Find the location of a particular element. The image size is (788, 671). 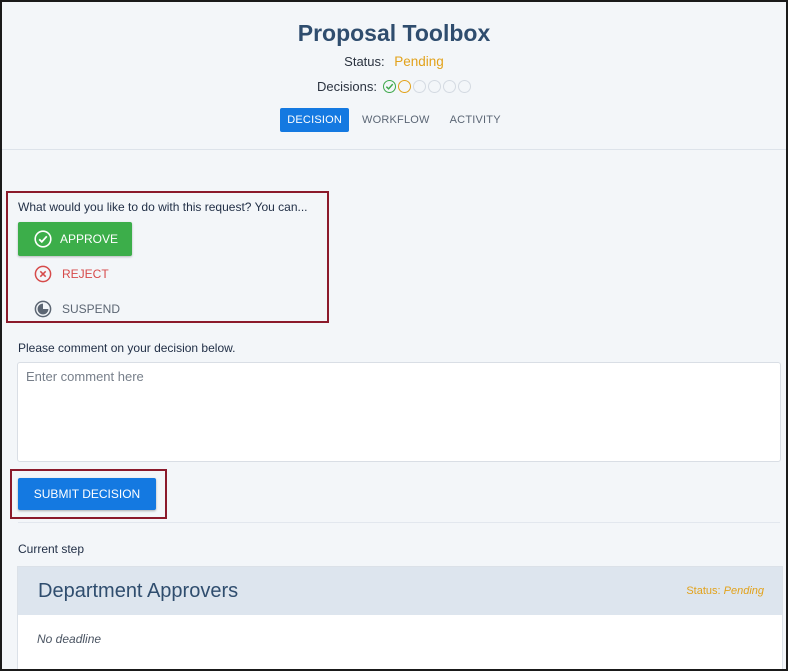

pause-clock-icon is located at coordinates (43, 309).